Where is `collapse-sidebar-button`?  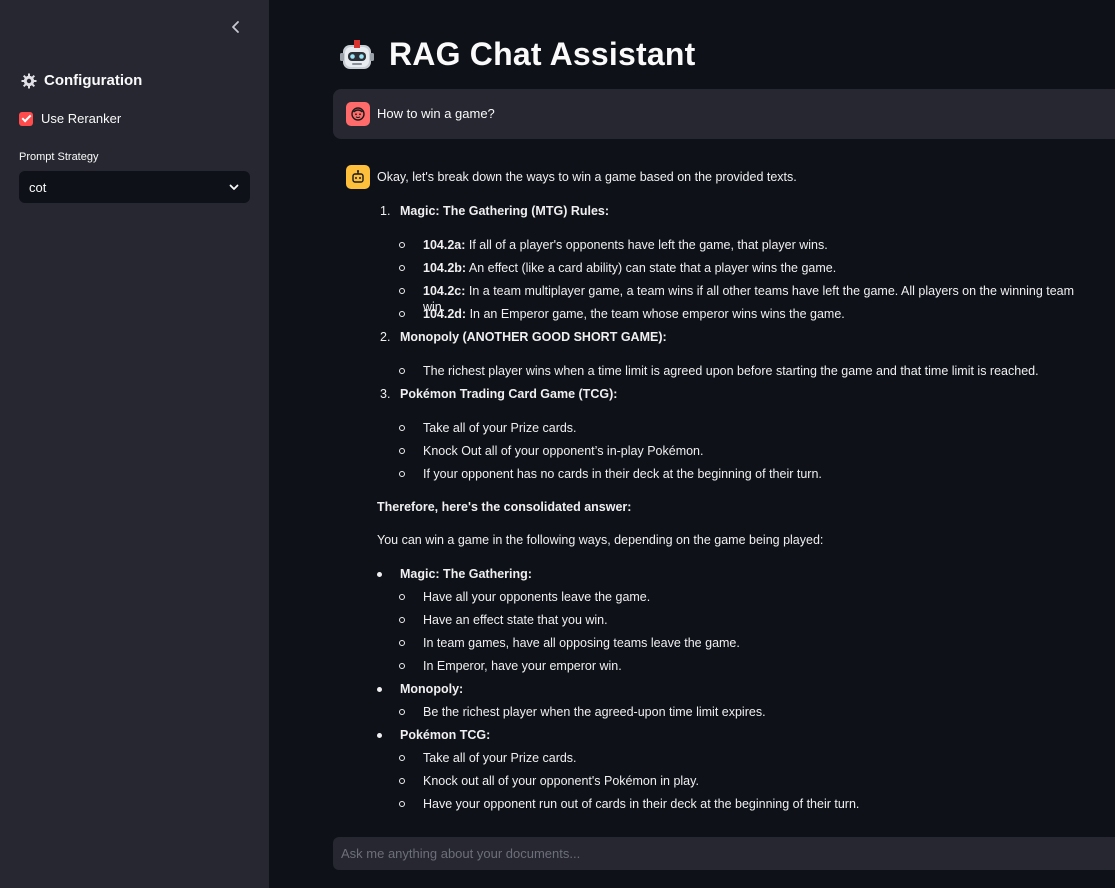 collapse-sidebar-button is located at coordinates (236, 27).